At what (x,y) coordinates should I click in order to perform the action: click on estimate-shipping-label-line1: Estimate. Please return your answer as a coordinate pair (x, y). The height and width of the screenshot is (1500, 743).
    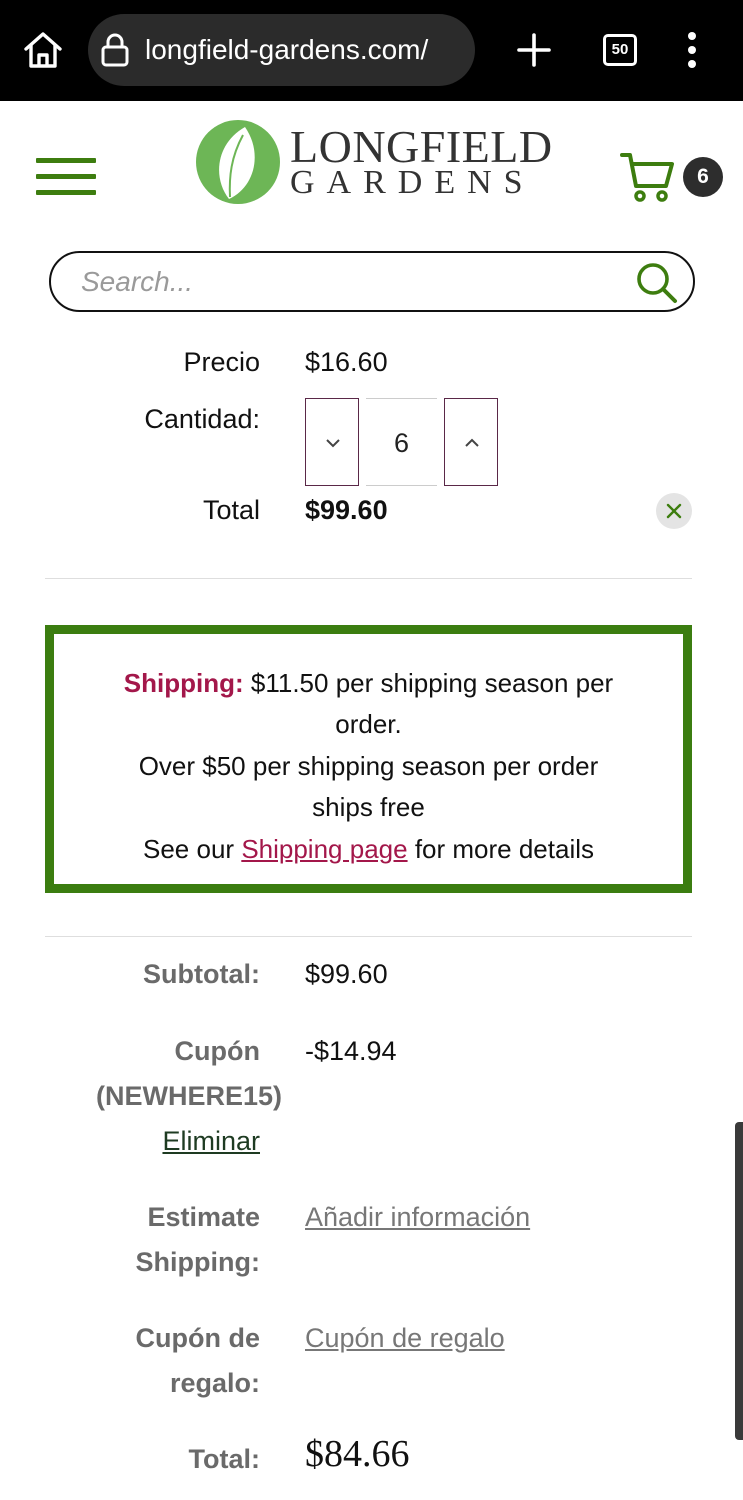
    Looking at the image, I should click on (203, 1217).